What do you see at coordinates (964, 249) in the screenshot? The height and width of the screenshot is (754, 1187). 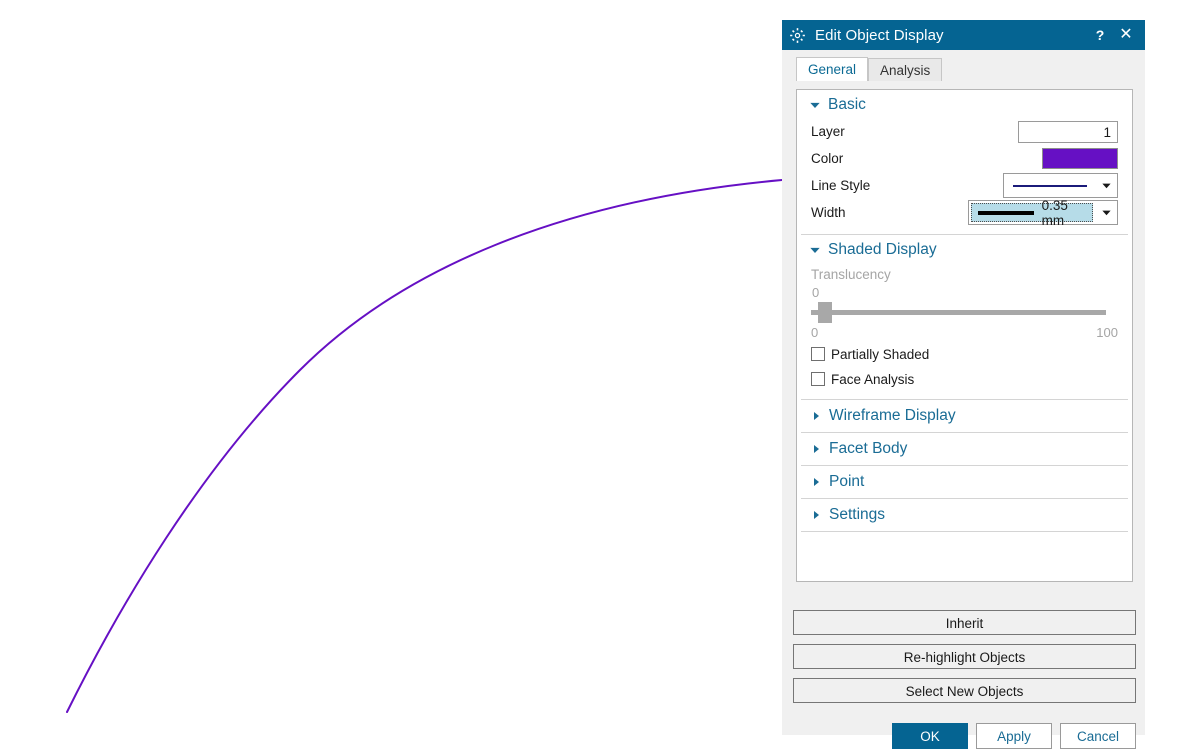 I see `group-header-shaded-display: Shaded Display` at bounding box center [964, 249].